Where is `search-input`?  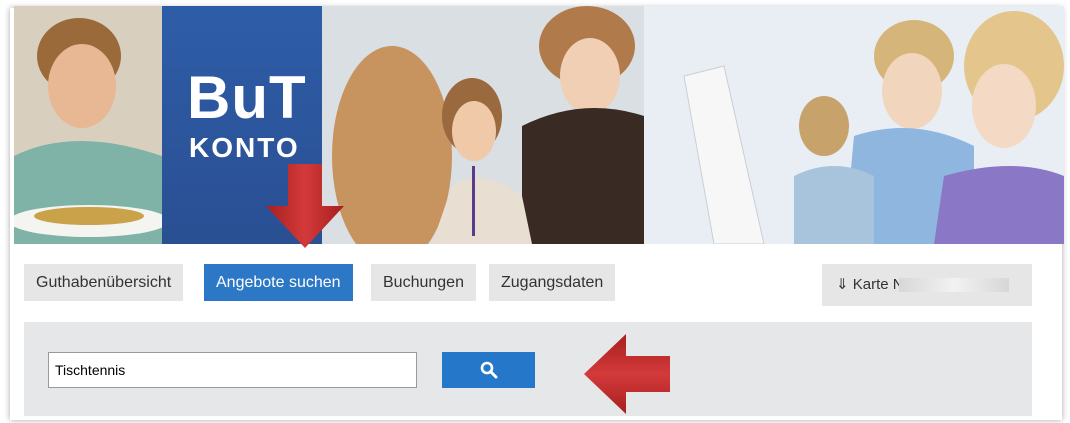
search-input is located at coordinates (232, 370).